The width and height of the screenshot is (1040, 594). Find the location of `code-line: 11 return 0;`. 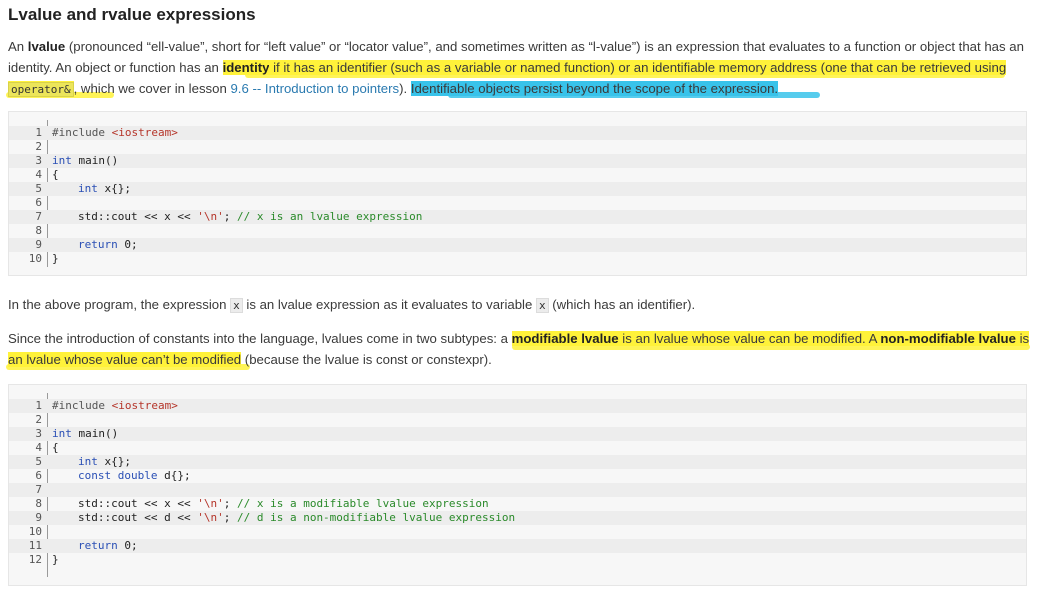

code-line: 11 return 0; is located at coordinates (517, 546).